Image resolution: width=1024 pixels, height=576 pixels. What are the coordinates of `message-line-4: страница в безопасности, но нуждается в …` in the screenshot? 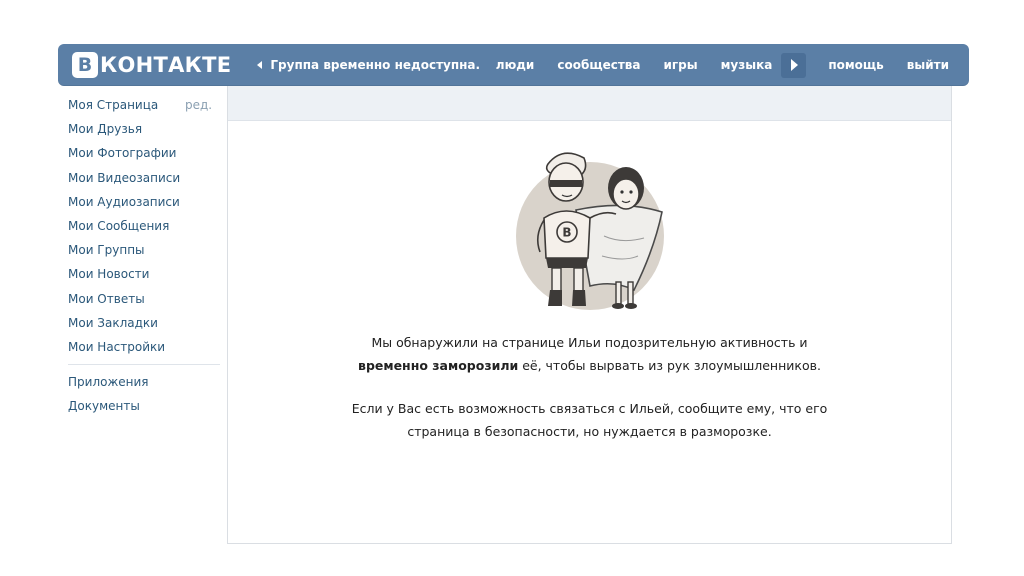 It's located at (589, 431).